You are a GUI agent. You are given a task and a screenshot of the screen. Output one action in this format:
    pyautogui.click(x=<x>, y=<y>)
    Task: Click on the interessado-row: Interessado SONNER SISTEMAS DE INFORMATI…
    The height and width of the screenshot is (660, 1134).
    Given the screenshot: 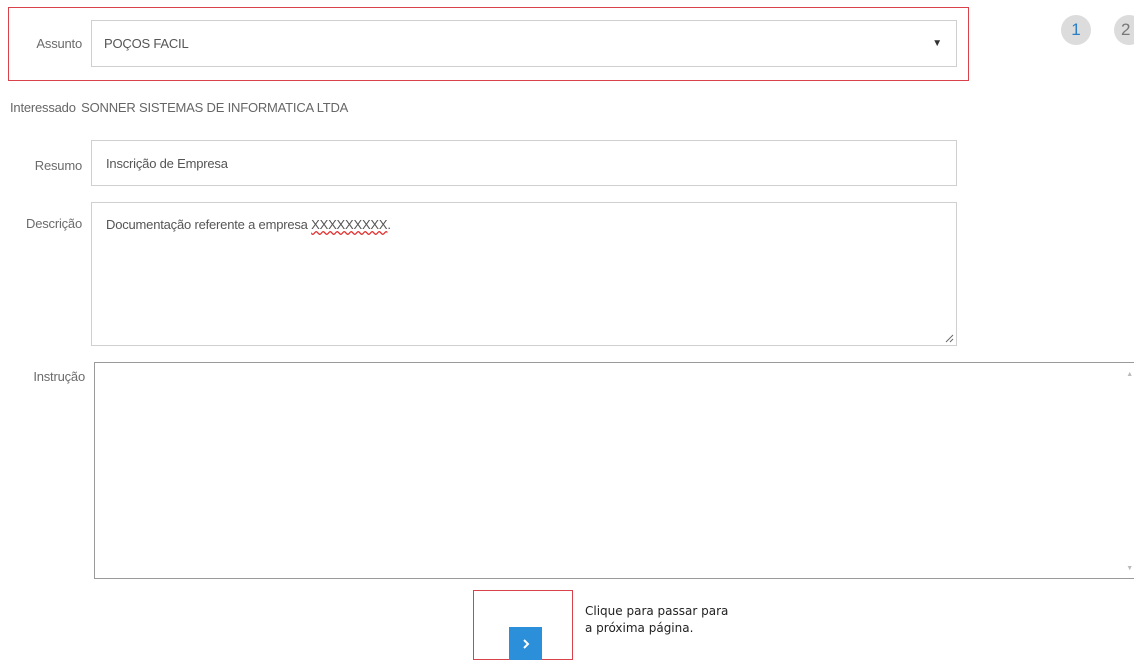 What is the action you would take?
    pyautogui.click(x=179, y=107)
    